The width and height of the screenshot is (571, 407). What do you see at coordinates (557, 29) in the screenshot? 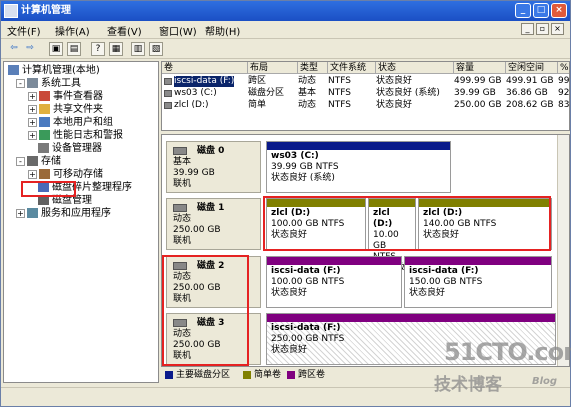
I see `mdi-close-button: ×` at bounding box center [557, 29].